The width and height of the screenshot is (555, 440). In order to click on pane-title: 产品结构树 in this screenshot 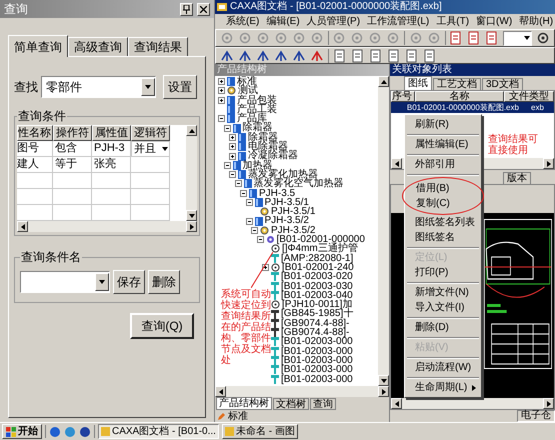, I will do `click(242, 70)`.